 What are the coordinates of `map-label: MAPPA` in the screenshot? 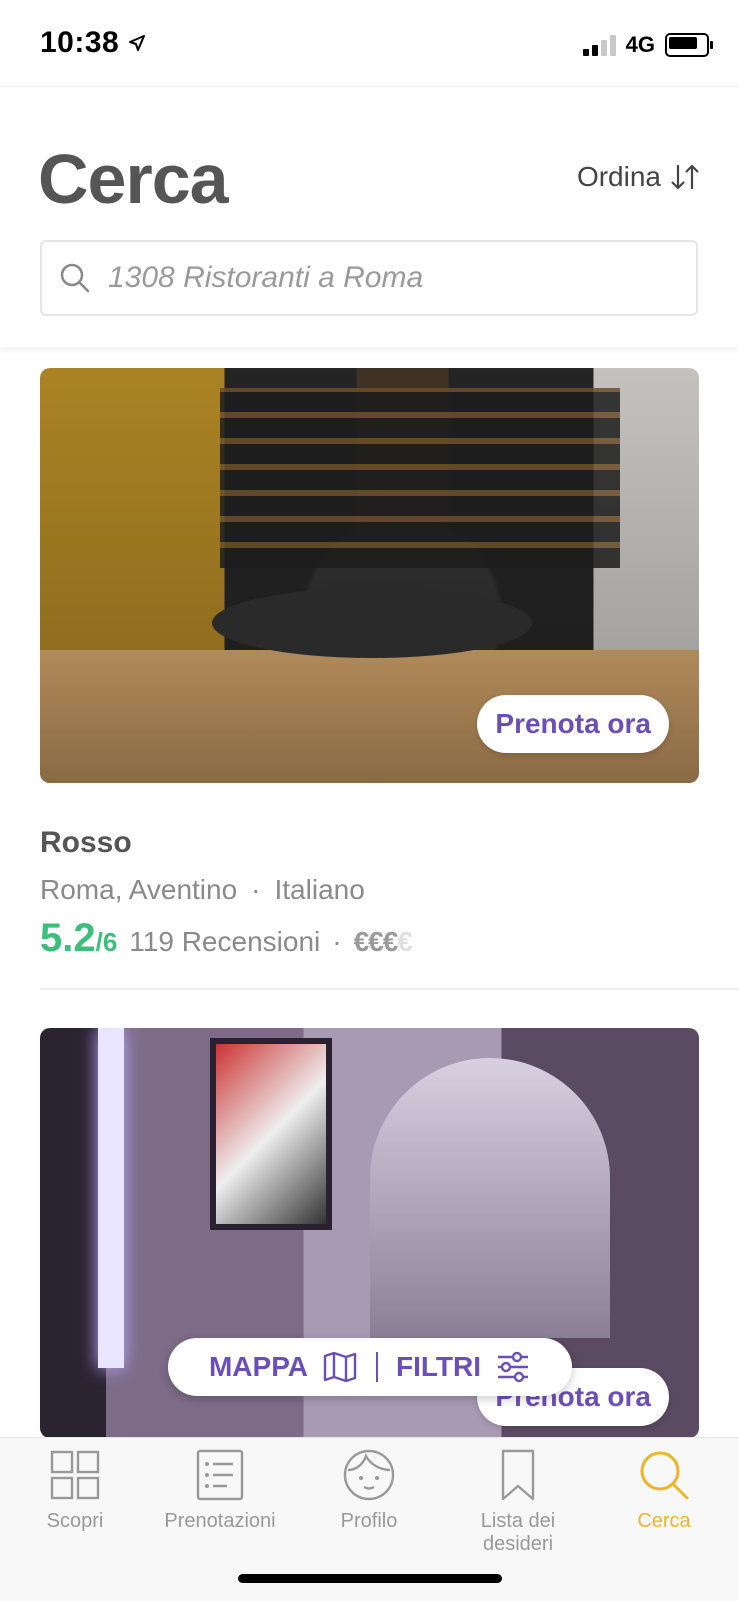 It's located at (258, 1366).